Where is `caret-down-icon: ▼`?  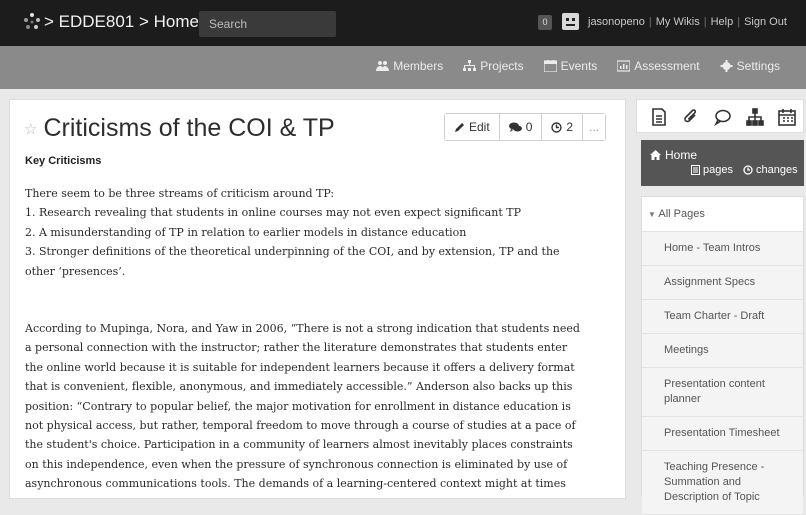 caret-down-icon: ▼ is located at coordinates (652, 214).